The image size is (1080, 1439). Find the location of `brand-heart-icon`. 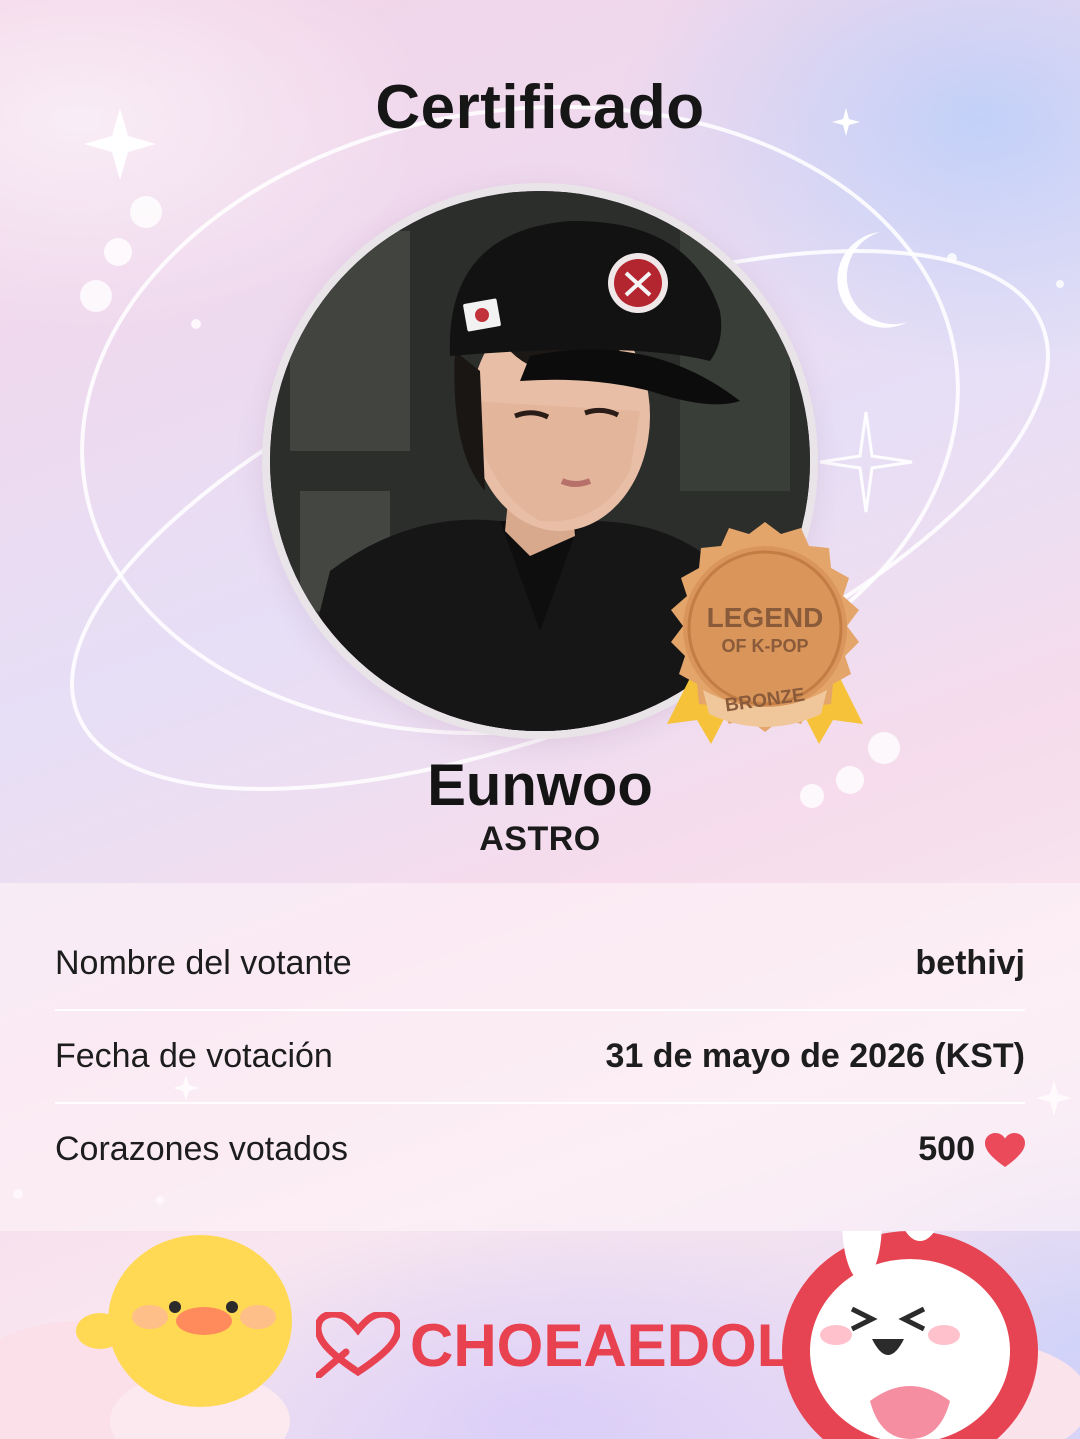

brand-heart-icon is located at coordinates (358, 1345).